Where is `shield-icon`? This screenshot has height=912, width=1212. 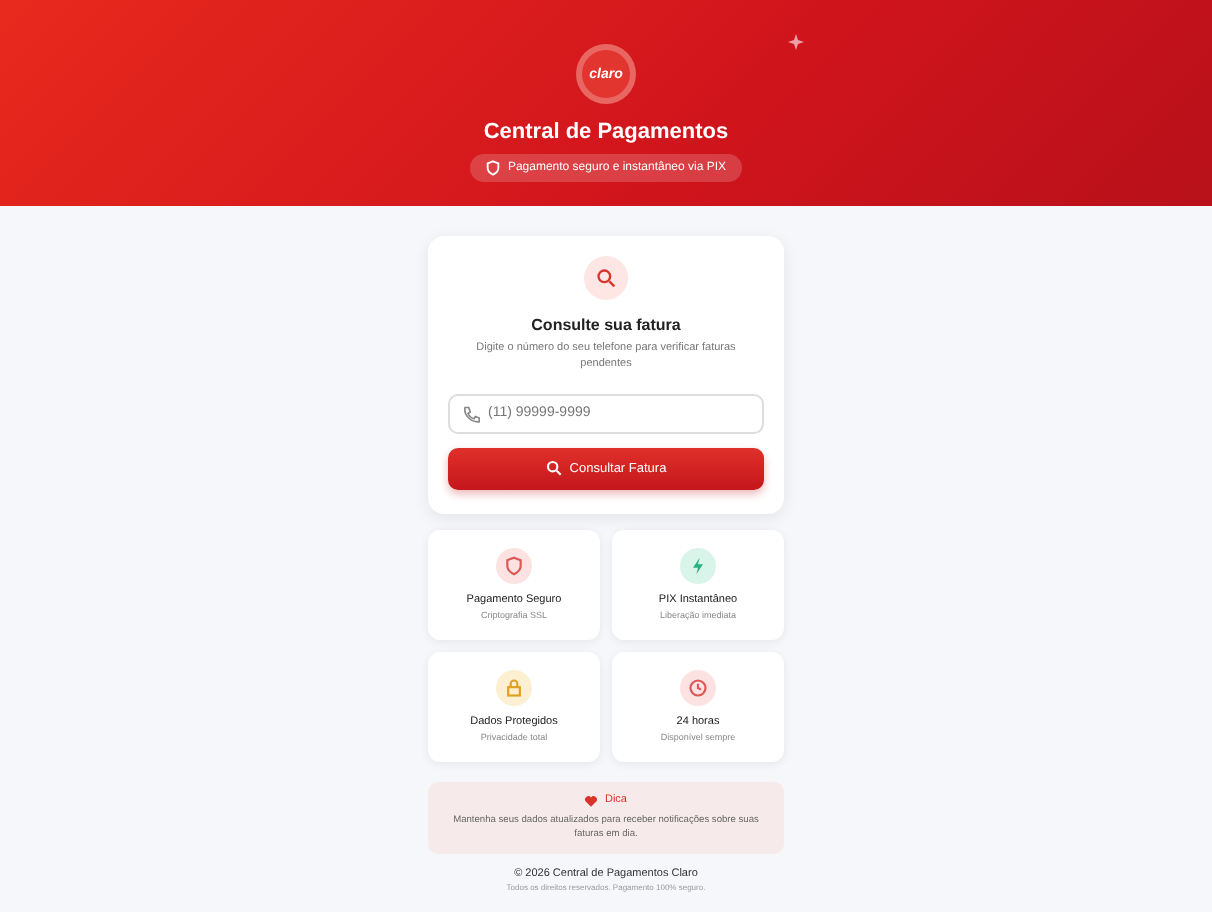 shield-icon is located at coordinates (492, 168).